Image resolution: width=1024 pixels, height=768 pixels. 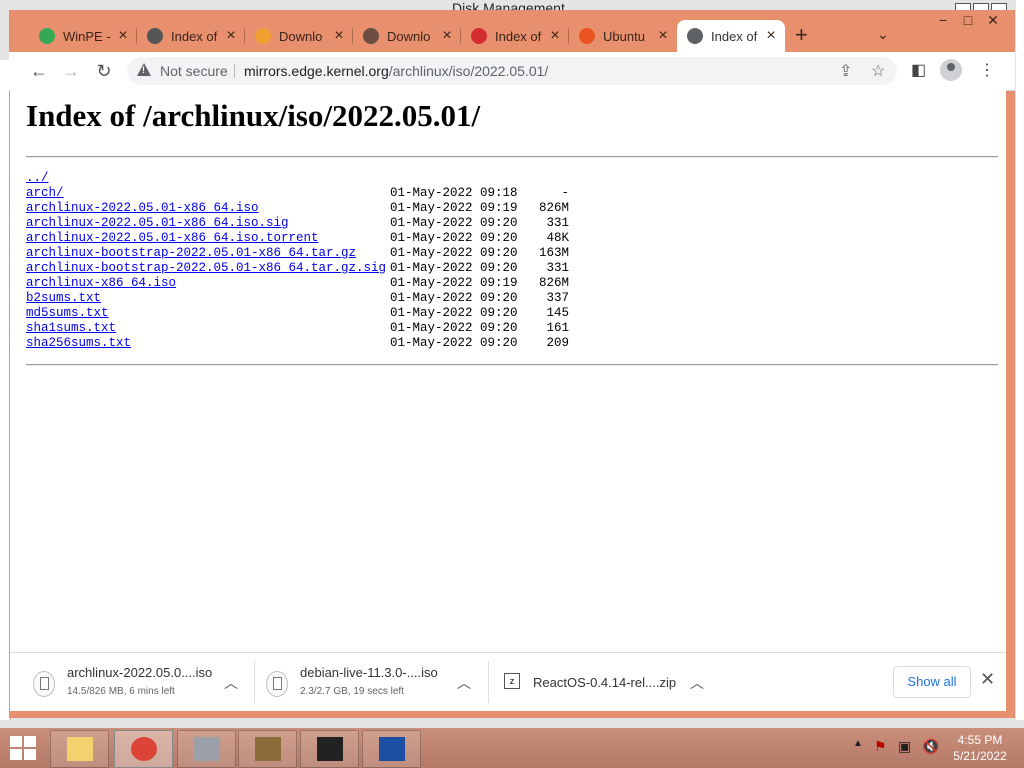 I want to click on tab-6: Index of ×, so click(x=731, y=36).